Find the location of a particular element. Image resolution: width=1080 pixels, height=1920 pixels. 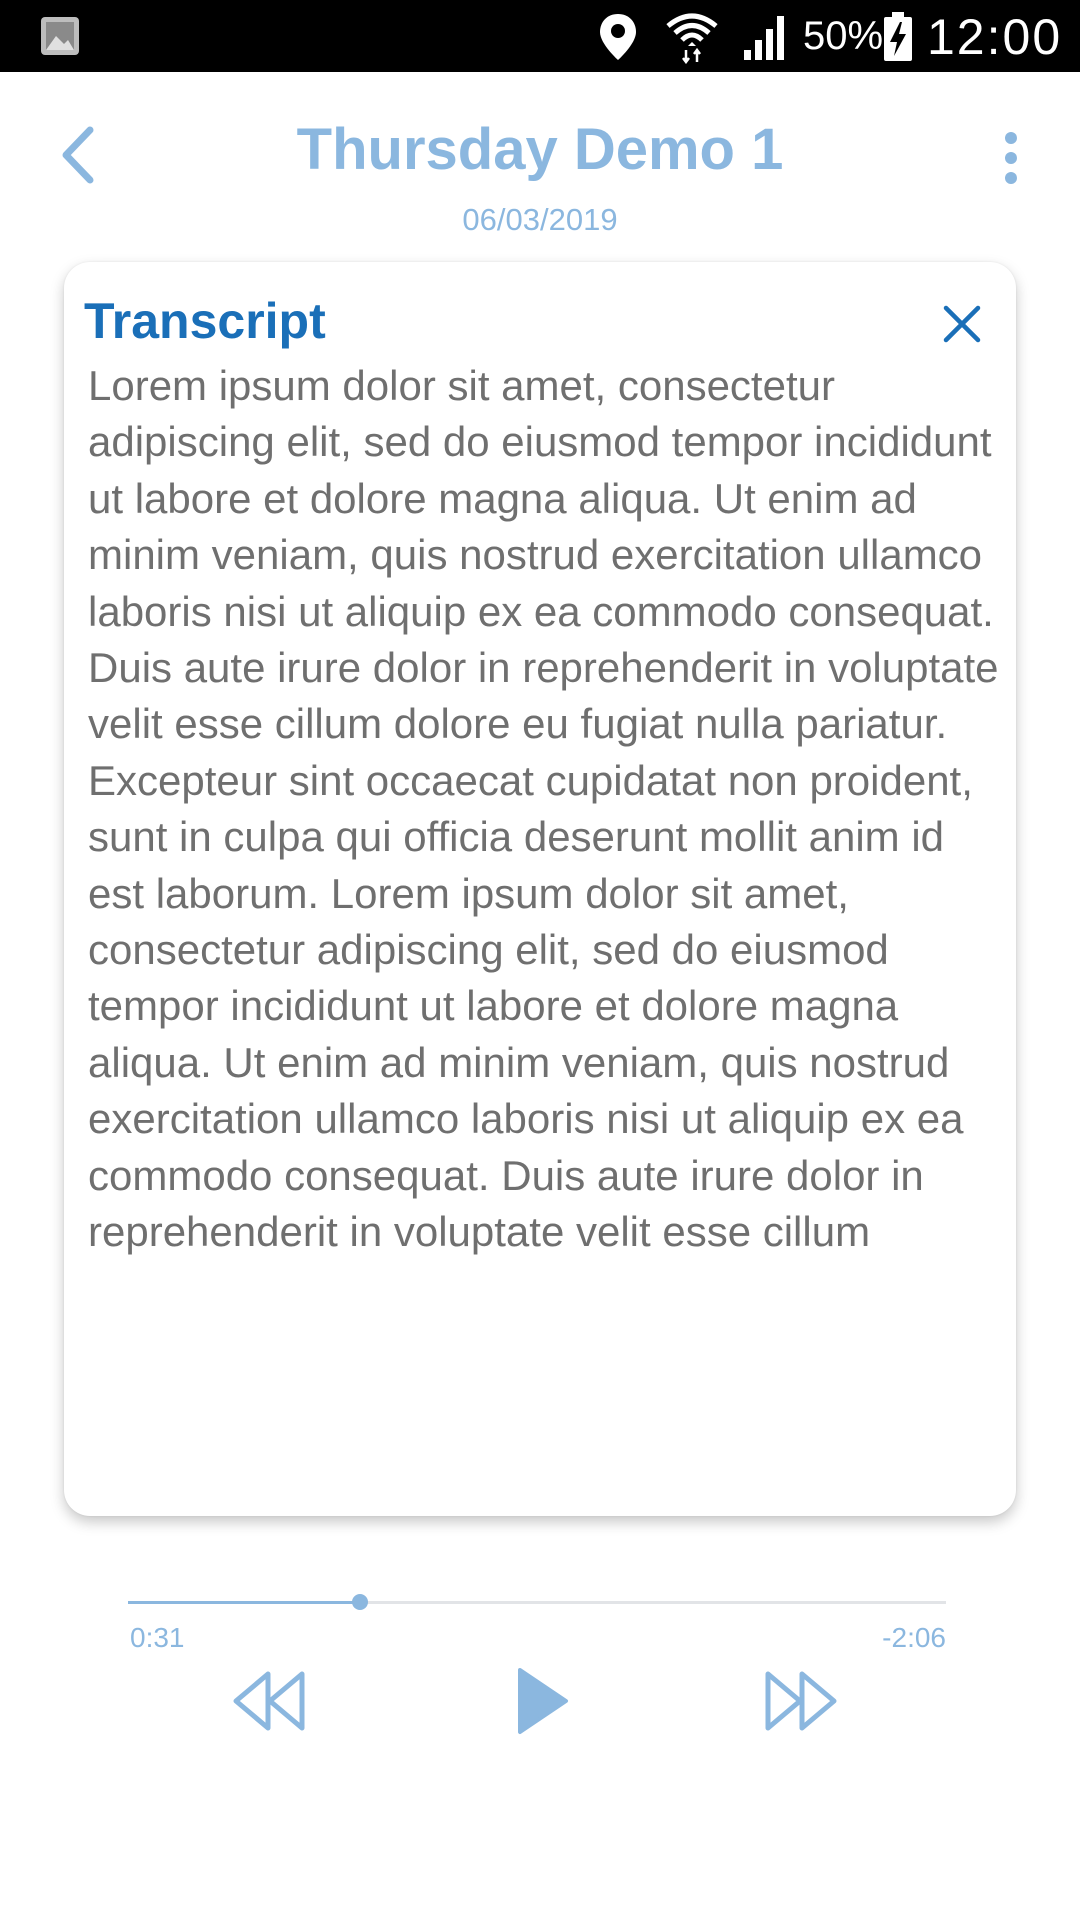

fast-forward-button is located at coordinates (801, 1701).